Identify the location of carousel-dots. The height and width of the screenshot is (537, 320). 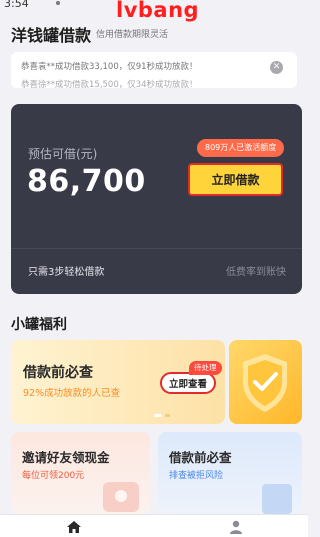
(162, 415).